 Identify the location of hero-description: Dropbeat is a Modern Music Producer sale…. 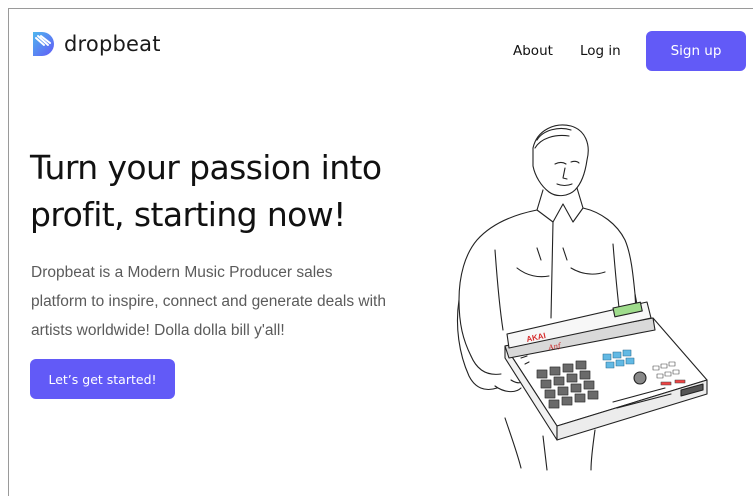
(208, 301).